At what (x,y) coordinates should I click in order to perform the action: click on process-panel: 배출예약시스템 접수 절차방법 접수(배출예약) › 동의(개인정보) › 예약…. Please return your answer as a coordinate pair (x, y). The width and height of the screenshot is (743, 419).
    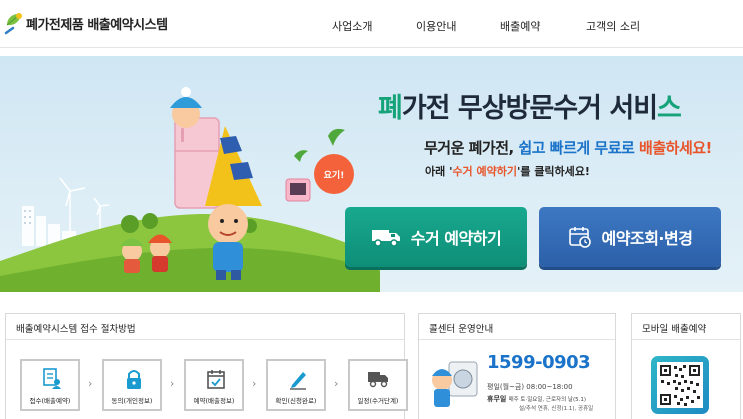
    Looking at the image, I should click on (206, 366).